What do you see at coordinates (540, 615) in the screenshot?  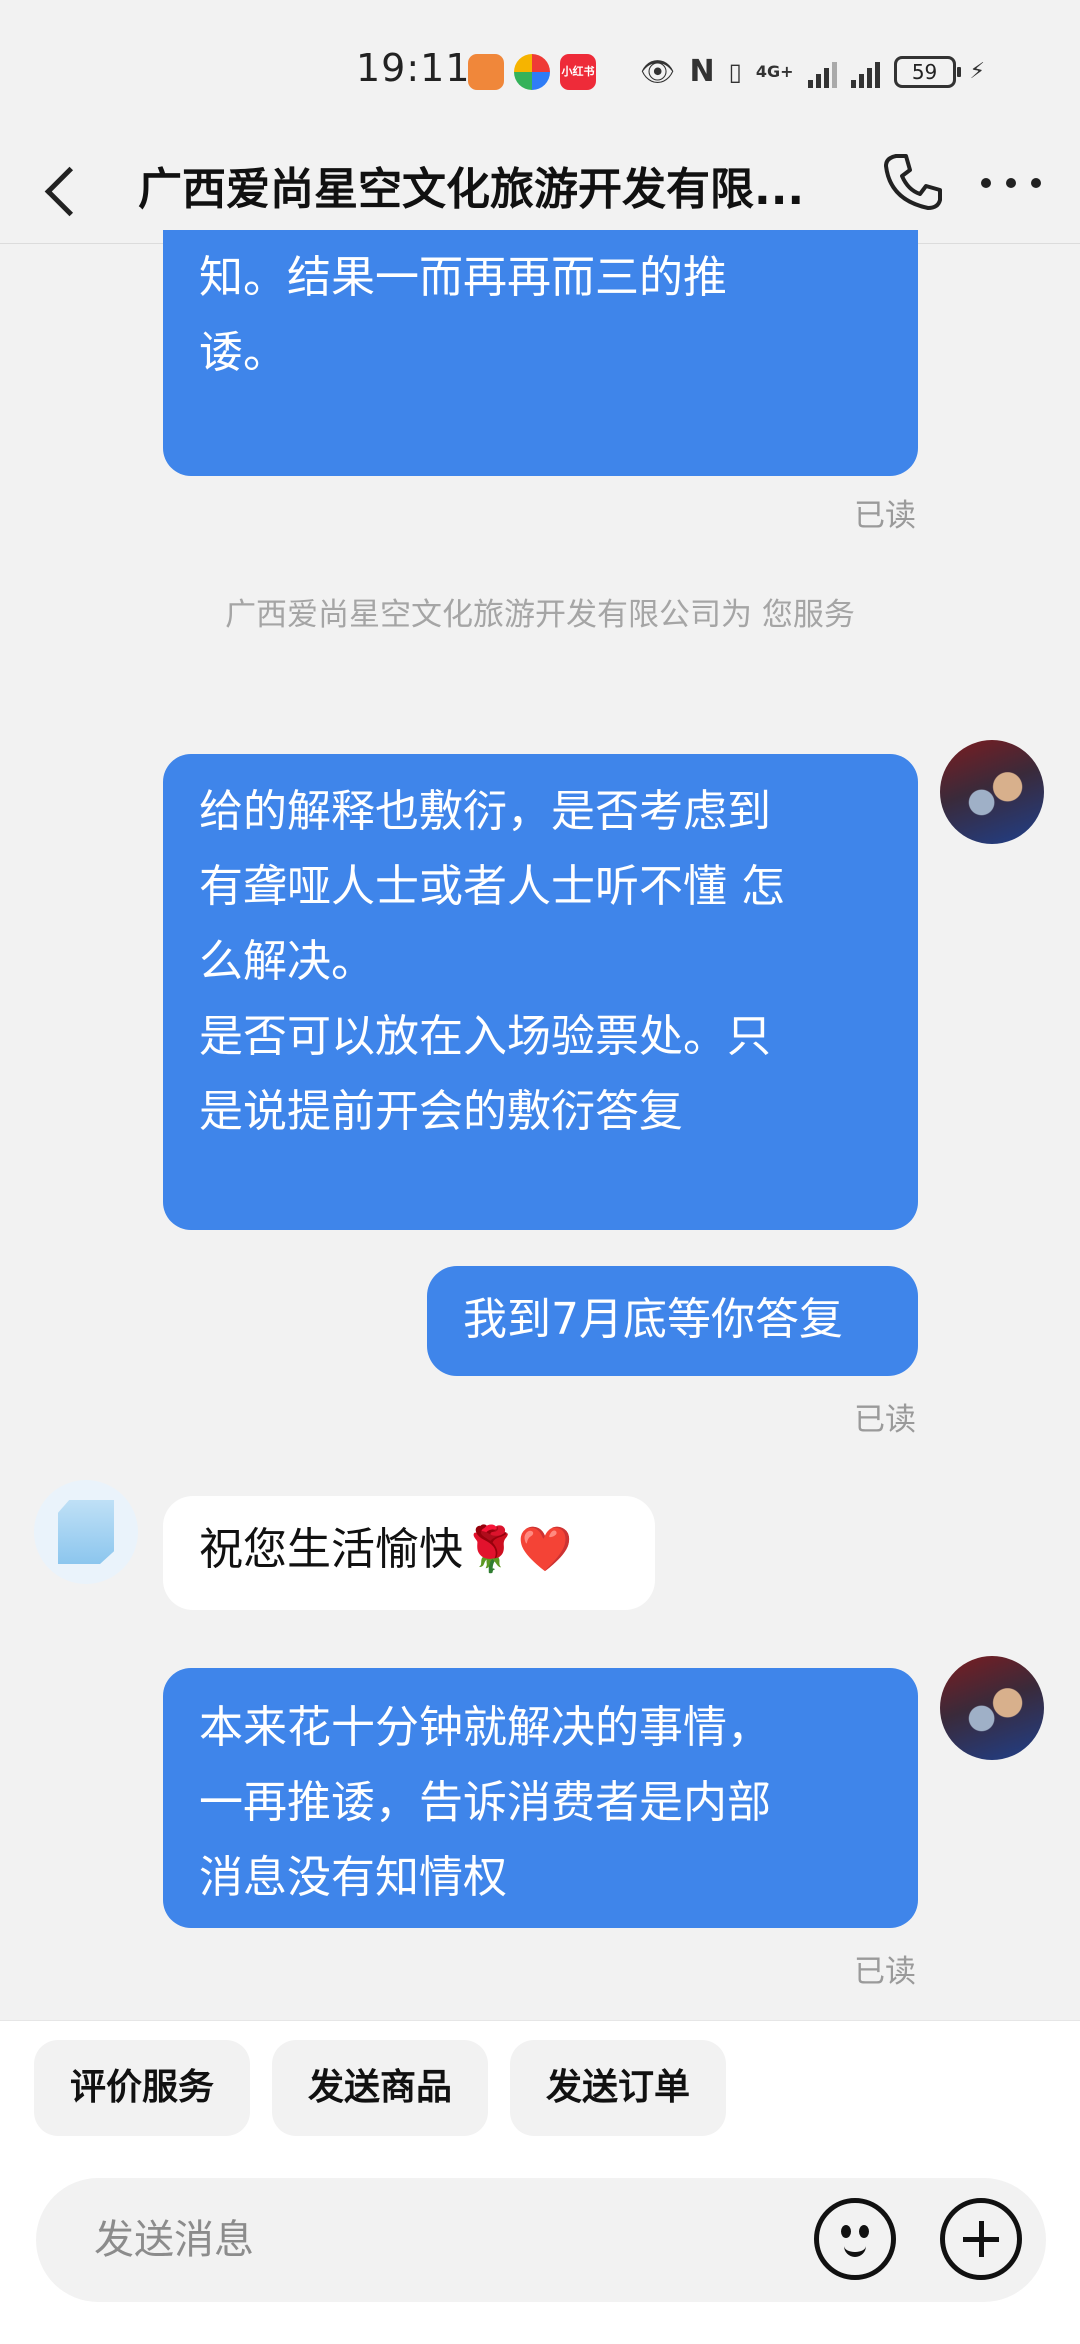 I see `system-notice: 广西爱尚星空文化旅游开发有限公司为 您服务` at bounding box center [540, 615].